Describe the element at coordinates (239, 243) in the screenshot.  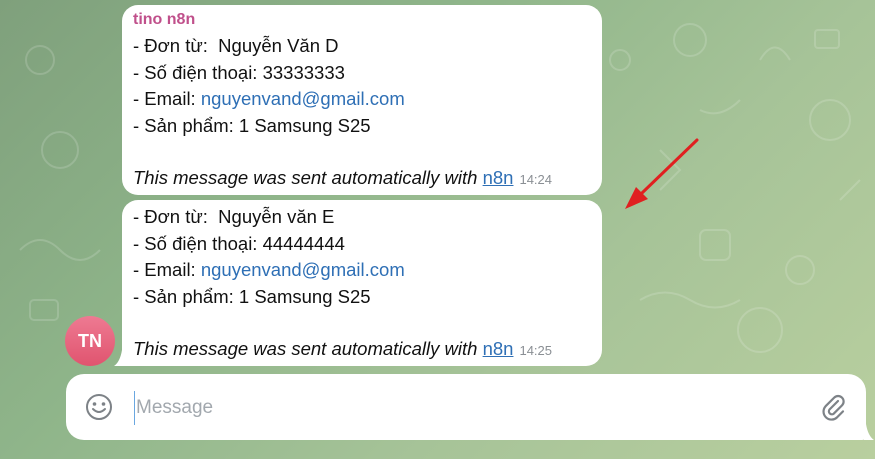
I see `phone-line: - Số điện thoại: 44444444` at that location.